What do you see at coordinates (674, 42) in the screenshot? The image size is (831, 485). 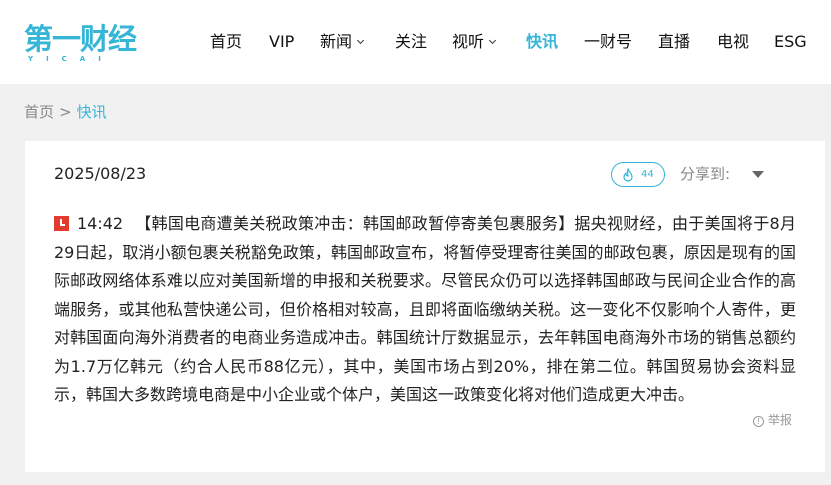 I see `nav-item-live: 直播` at bounding box center [674, 42].